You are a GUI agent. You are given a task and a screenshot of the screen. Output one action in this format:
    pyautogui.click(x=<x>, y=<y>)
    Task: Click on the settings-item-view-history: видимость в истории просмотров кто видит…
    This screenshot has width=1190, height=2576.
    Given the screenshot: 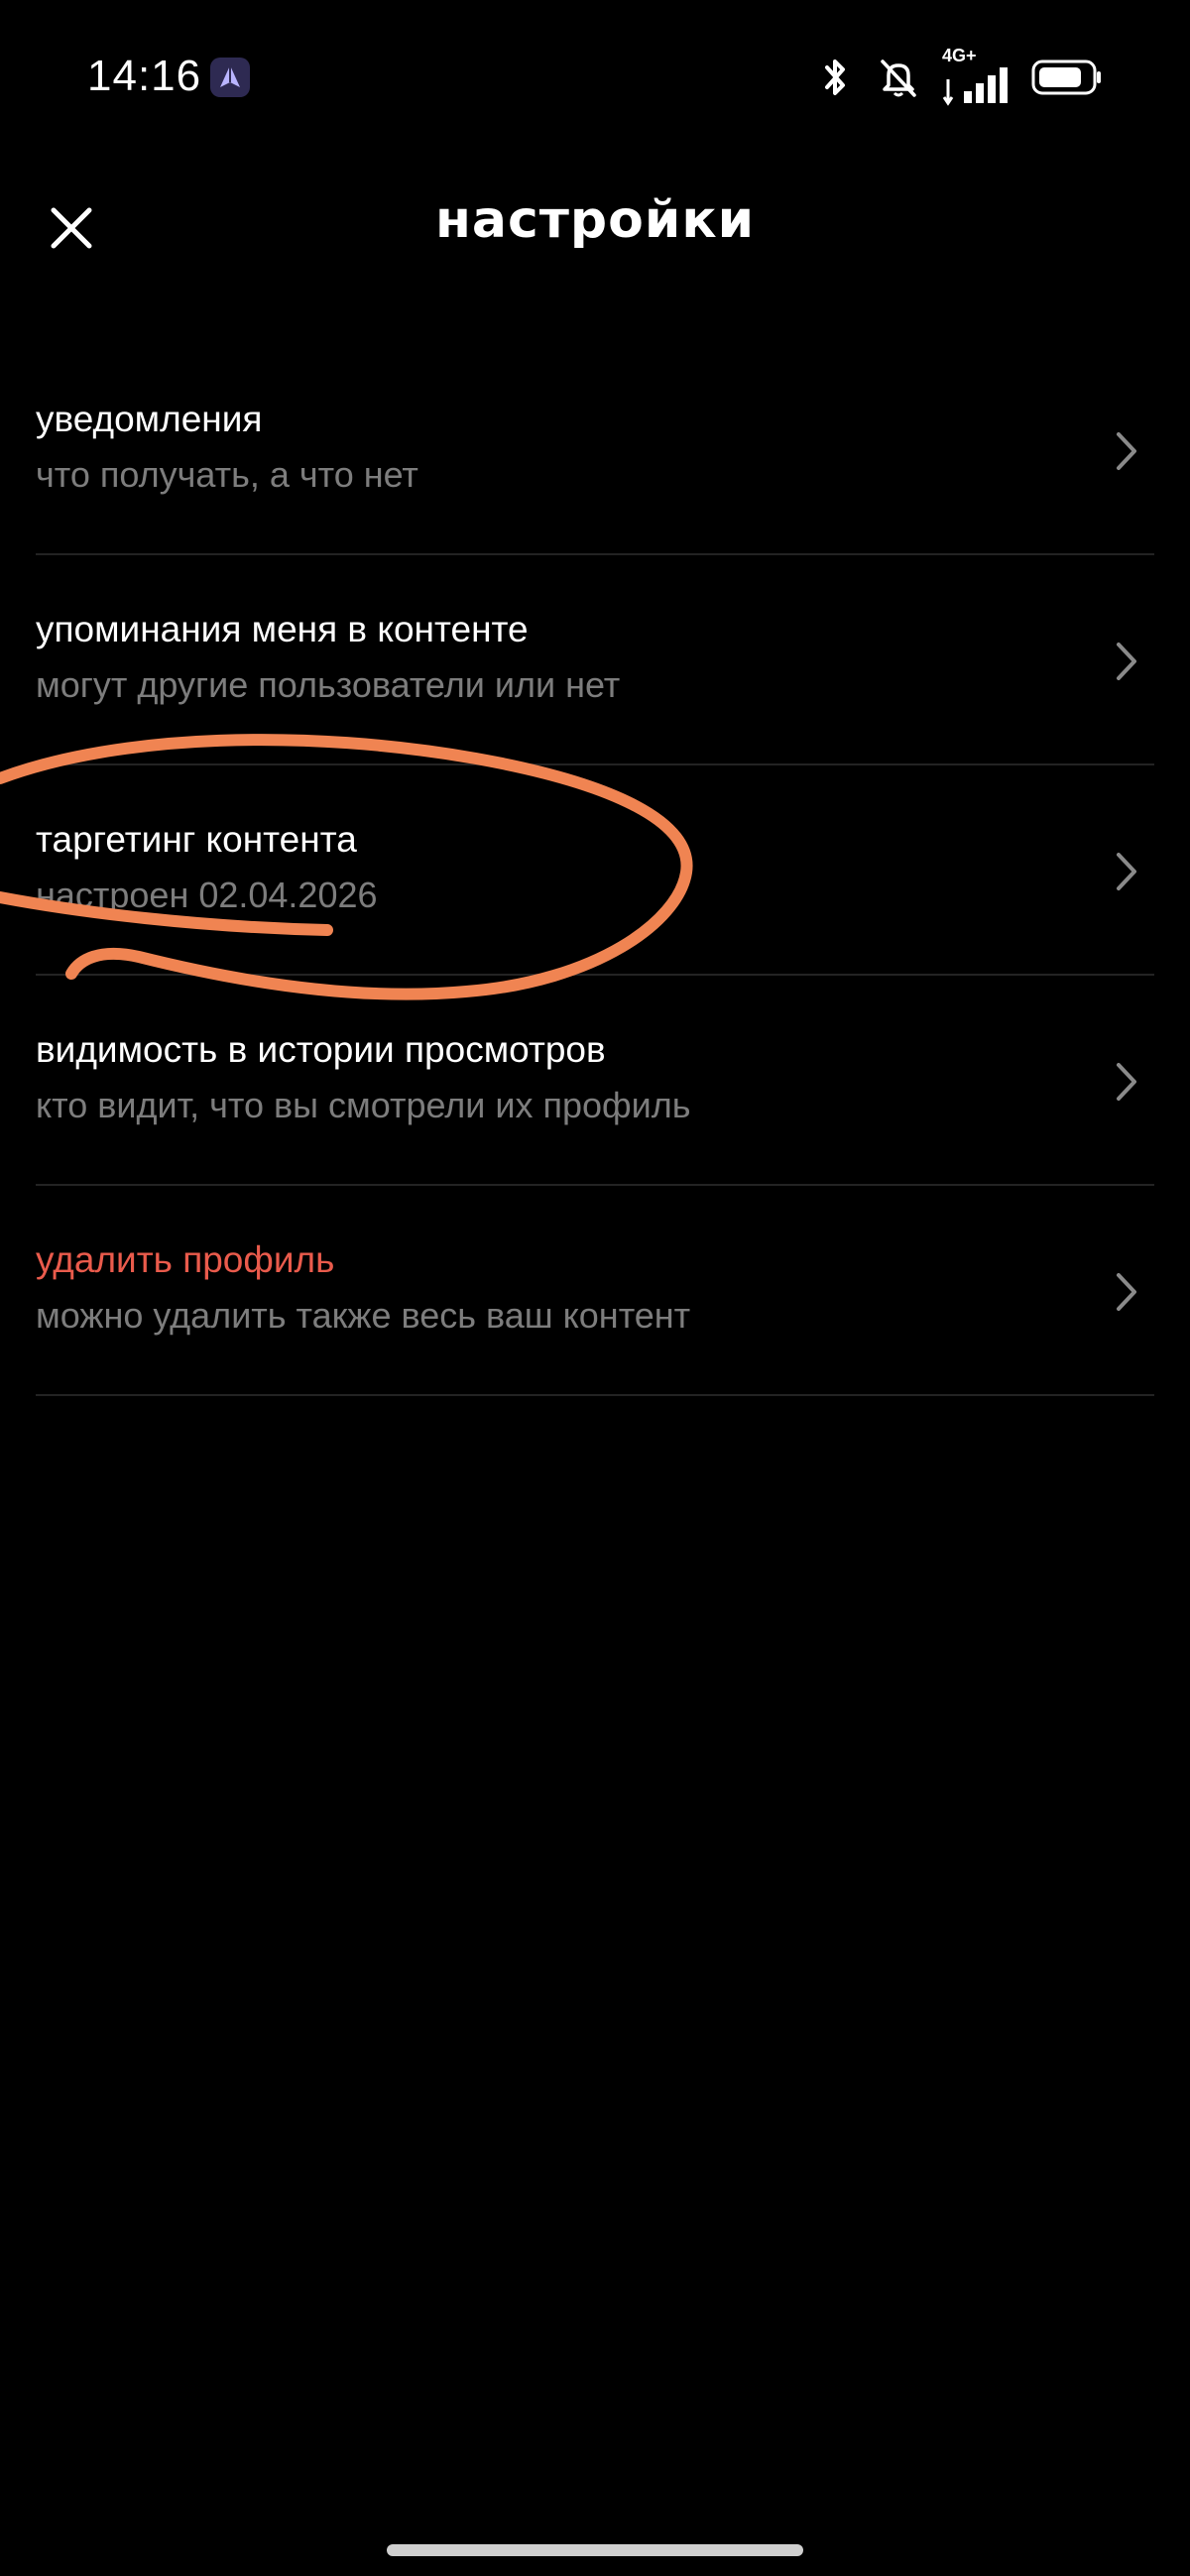 What is the action you would take?
    pyautogui.click(x=595, y=1081)
    